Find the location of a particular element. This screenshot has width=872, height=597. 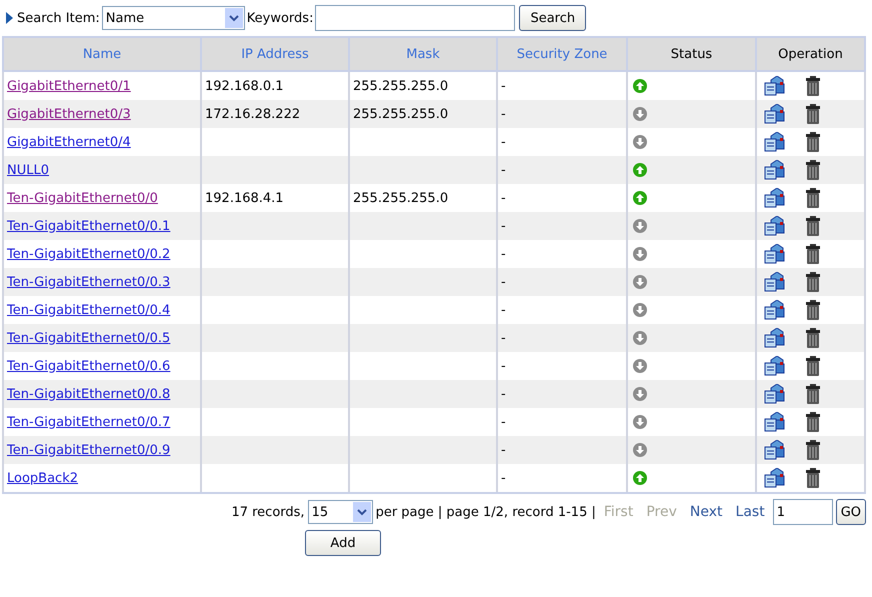

interface-link: NULL0 is located at coordinates (28, 170).